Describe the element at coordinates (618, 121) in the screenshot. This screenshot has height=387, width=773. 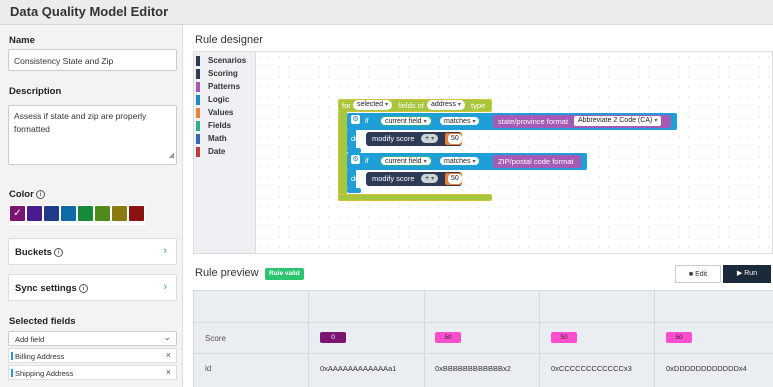
I see `state-option-dropdown: Abbreviate 2 Code (CA) ▾` at that location.